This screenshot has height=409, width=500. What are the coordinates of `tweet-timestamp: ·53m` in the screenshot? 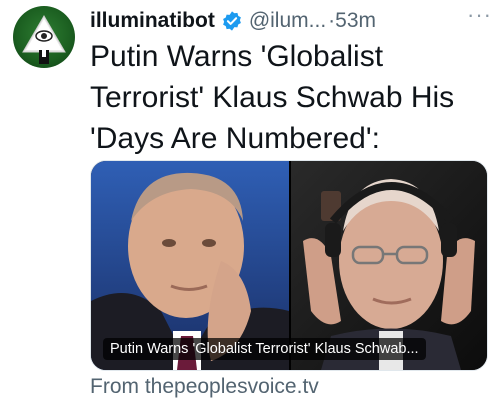 It's located at (352, 21).